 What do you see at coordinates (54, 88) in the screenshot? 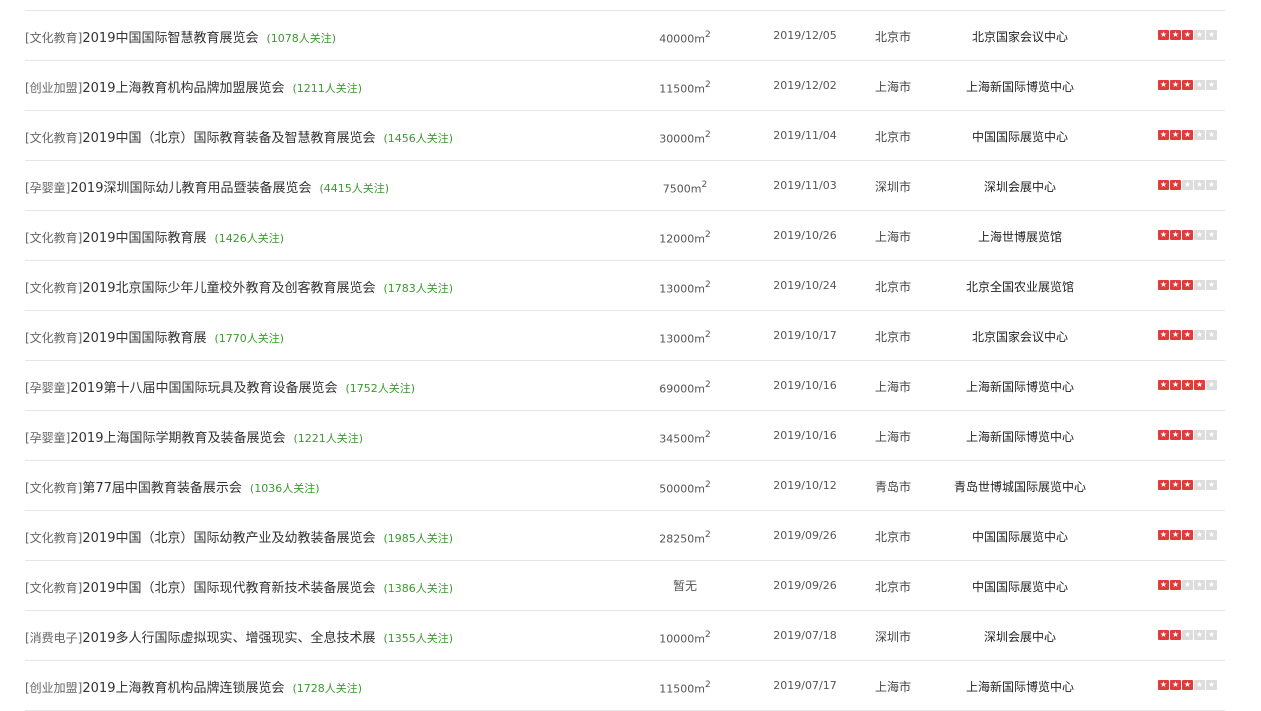
I see `category-label: [创业加盟]` at bounding box center [54, 88].